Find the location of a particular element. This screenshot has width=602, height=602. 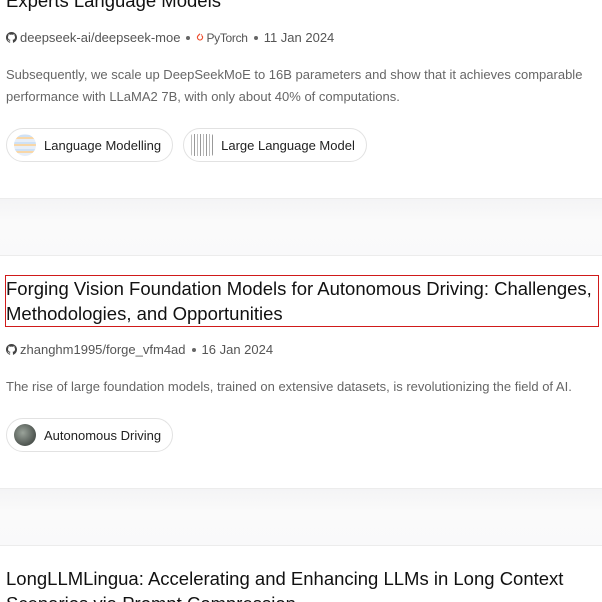

tag-label: Autonomous Driving is located at coordinates (103, 435).